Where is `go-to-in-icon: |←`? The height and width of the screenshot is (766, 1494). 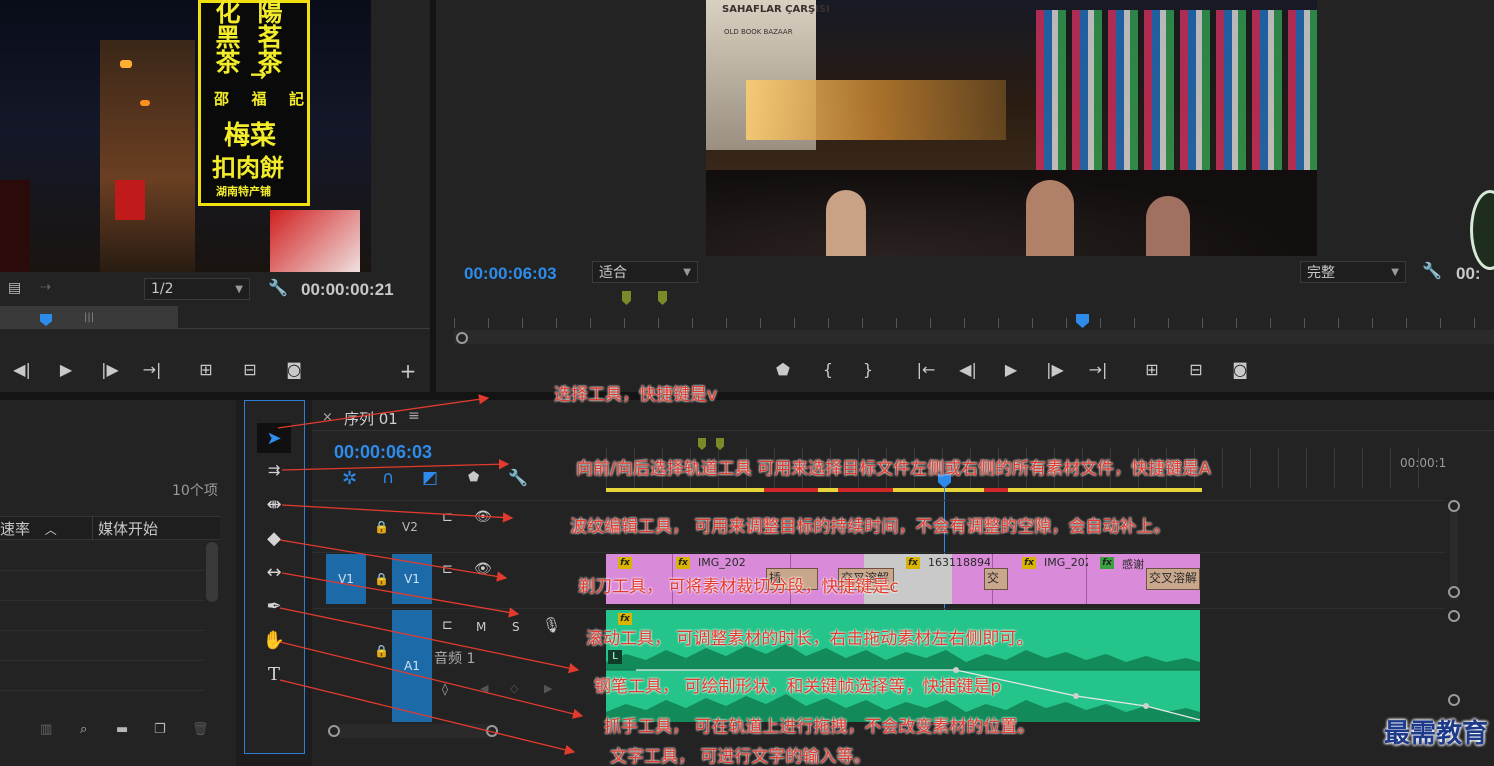
go-to-in-icon: |← is located at coordinates (926, 369).